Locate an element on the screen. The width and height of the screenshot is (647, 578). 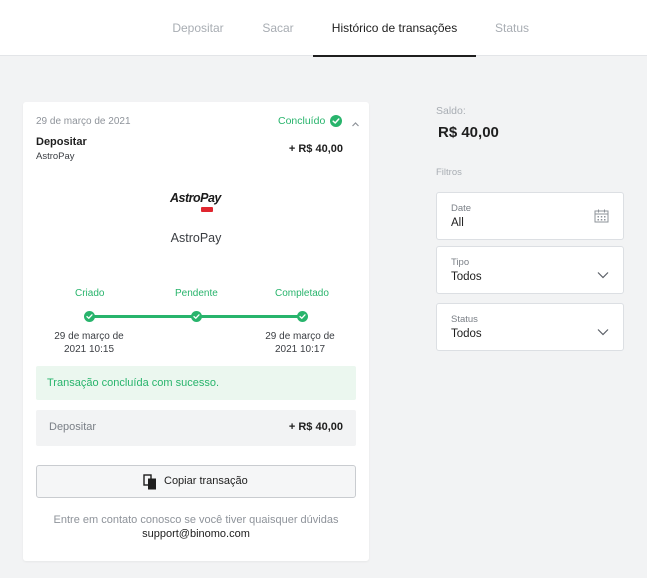
step-label-completado: Completado is located at coordinates (302, 293).